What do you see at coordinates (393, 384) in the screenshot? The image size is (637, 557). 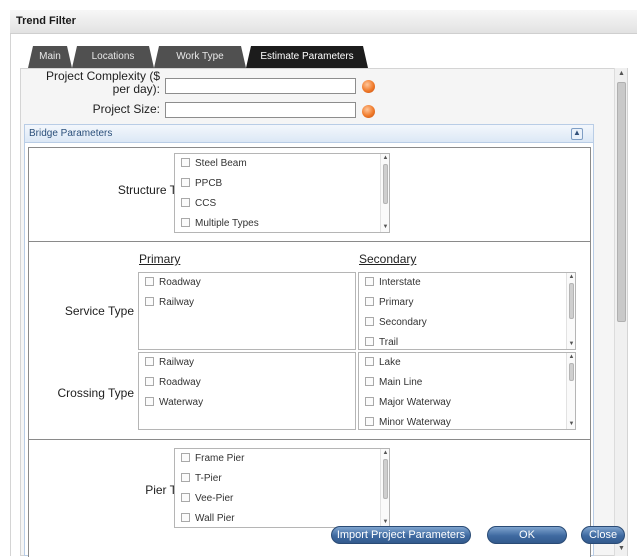 I see `list-item: Main Line` at bounding box center [393, 384].